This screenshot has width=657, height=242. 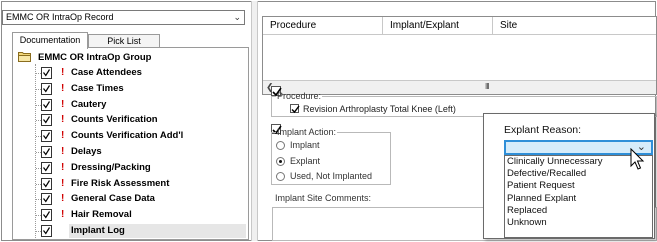 I want to click on grid-header: Procedure Implant/Explant Site, so click(x=459, y=26).